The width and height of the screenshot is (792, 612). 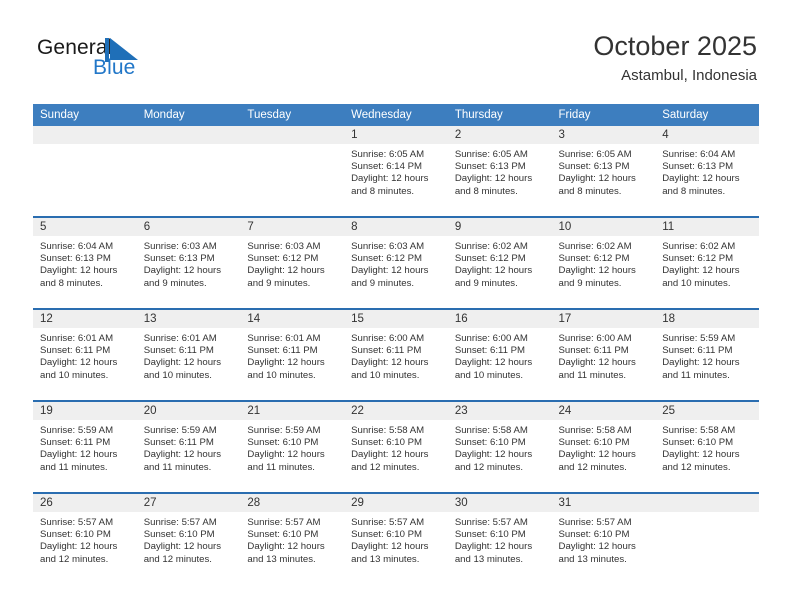 I want to click on weekday-header-thursday: Thursday, so click(x=478, y=115).